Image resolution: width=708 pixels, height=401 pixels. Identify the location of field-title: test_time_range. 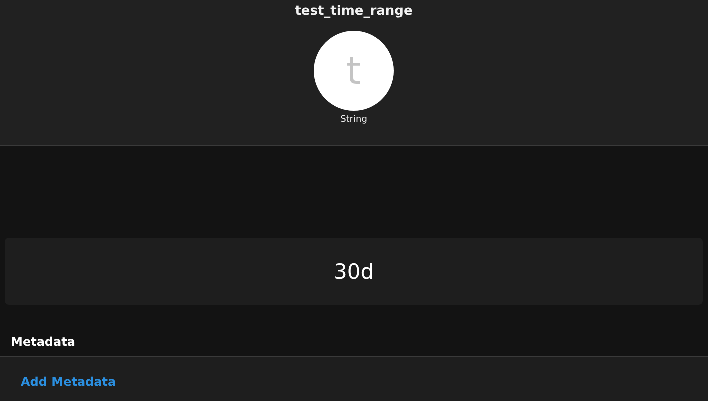
(354, 12).